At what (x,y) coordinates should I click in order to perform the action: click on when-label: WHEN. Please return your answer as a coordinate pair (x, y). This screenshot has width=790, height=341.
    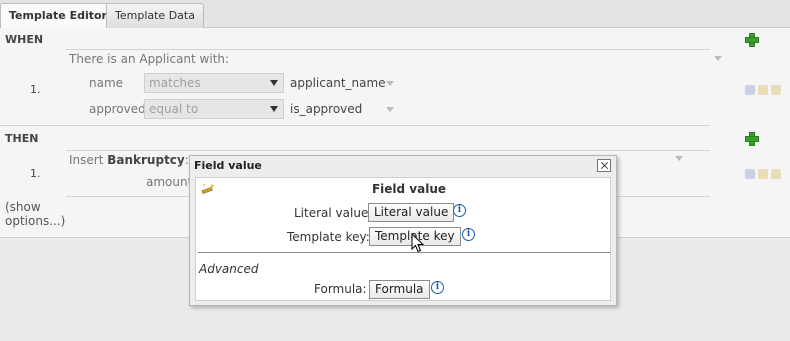
    Looking at the image, I should click on (24, 39).